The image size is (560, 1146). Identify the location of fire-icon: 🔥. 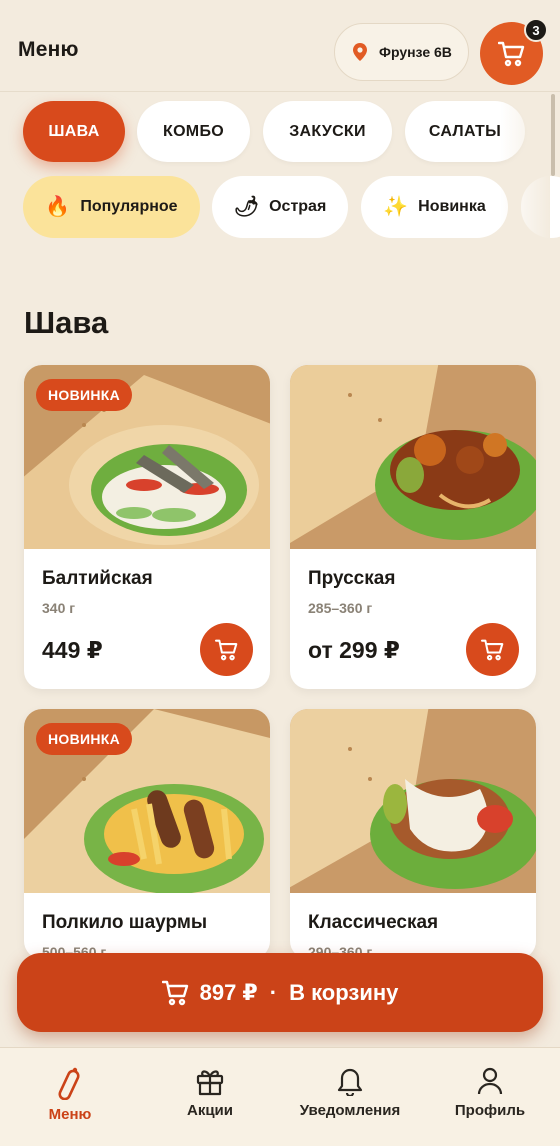
(58, 207).